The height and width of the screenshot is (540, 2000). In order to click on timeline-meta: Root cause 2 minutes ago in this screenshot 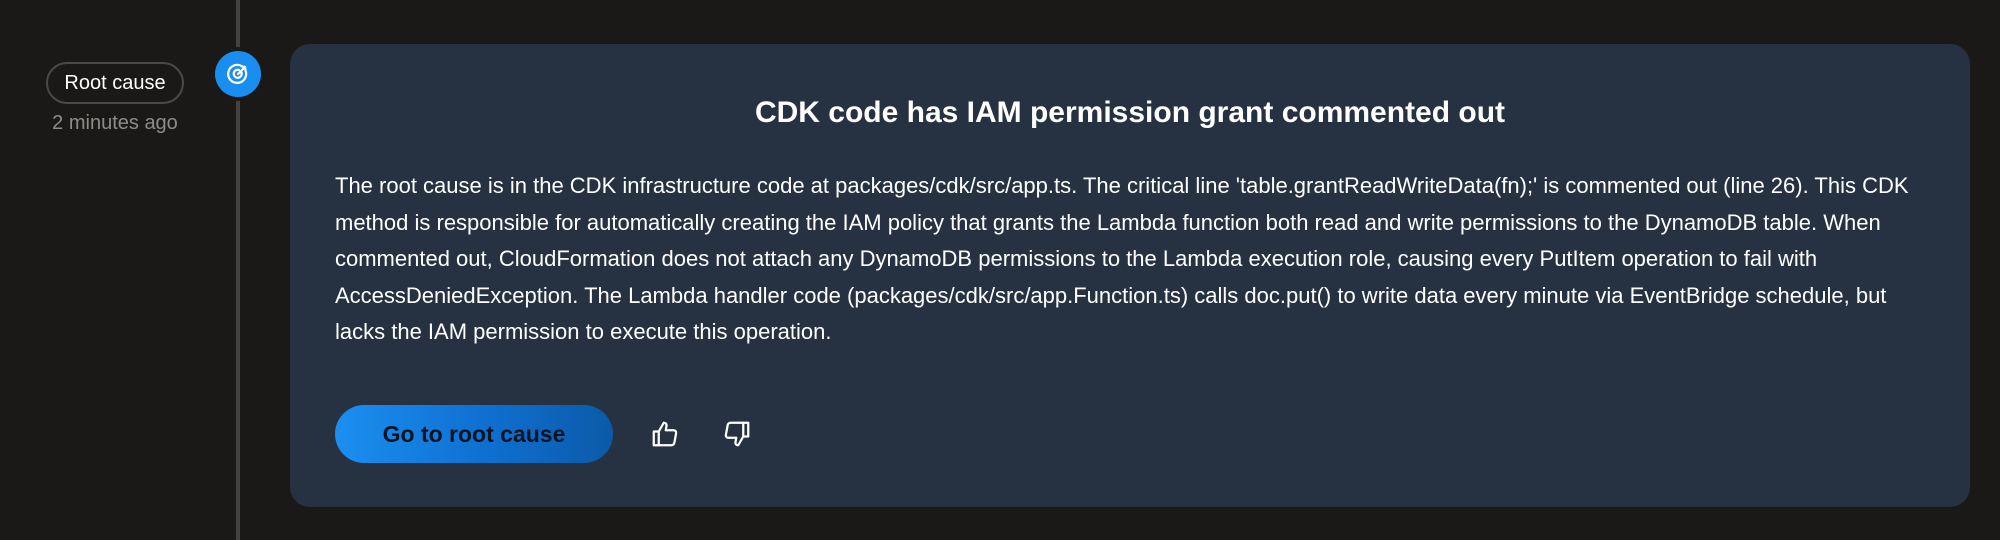, I will do `click(115, 98)`.